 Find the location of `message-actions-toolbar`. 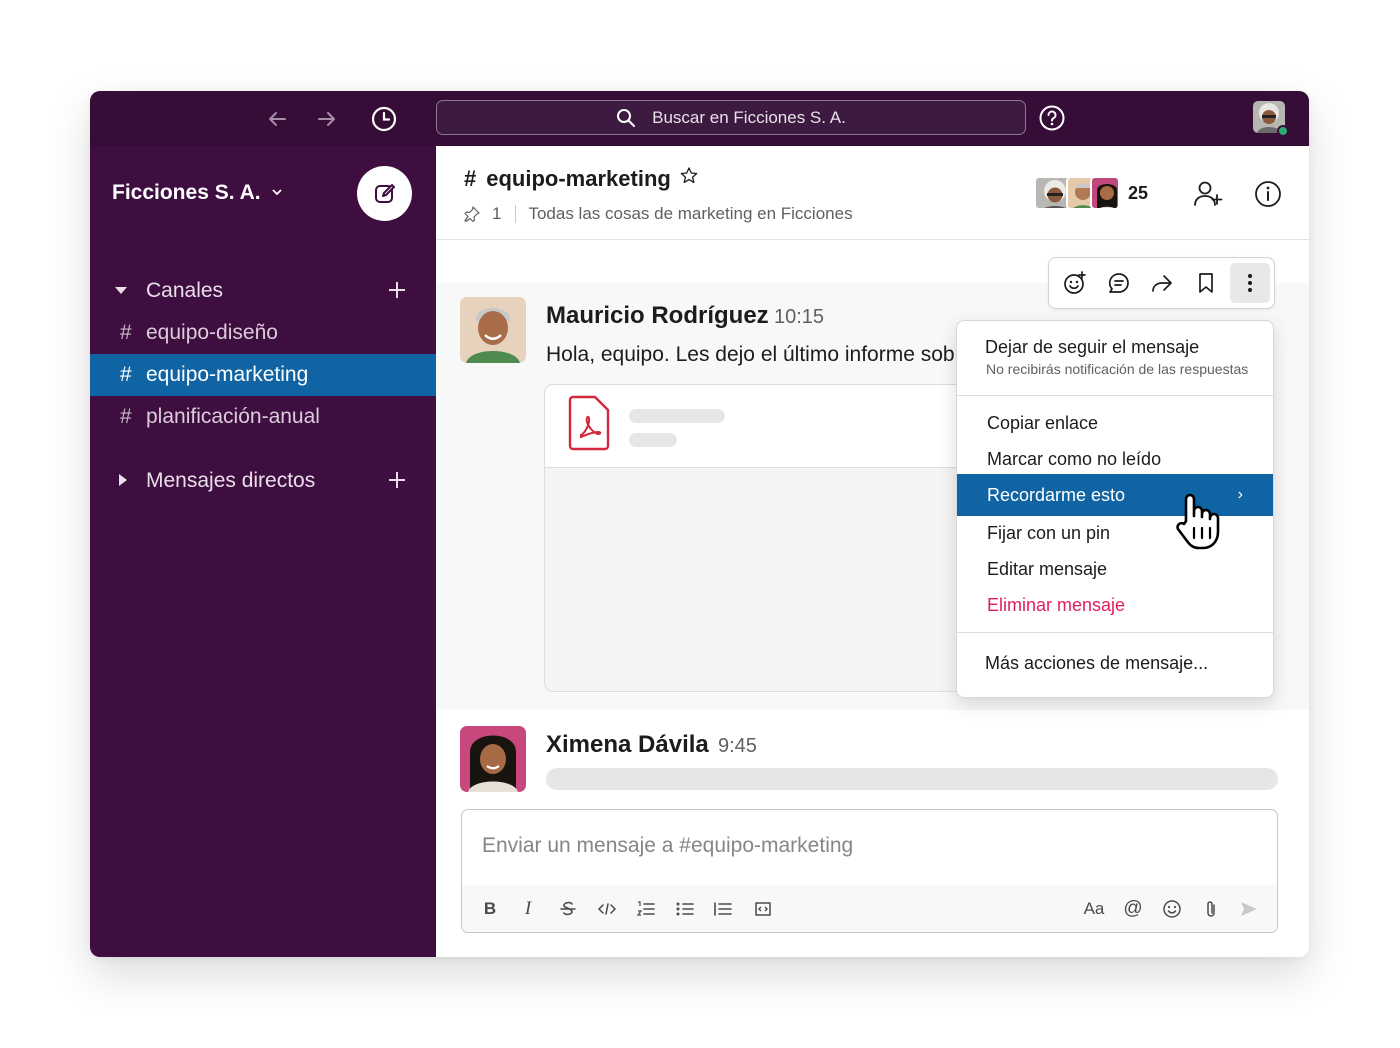

message-actions-toolbar is located at coordinates (1161, 283).